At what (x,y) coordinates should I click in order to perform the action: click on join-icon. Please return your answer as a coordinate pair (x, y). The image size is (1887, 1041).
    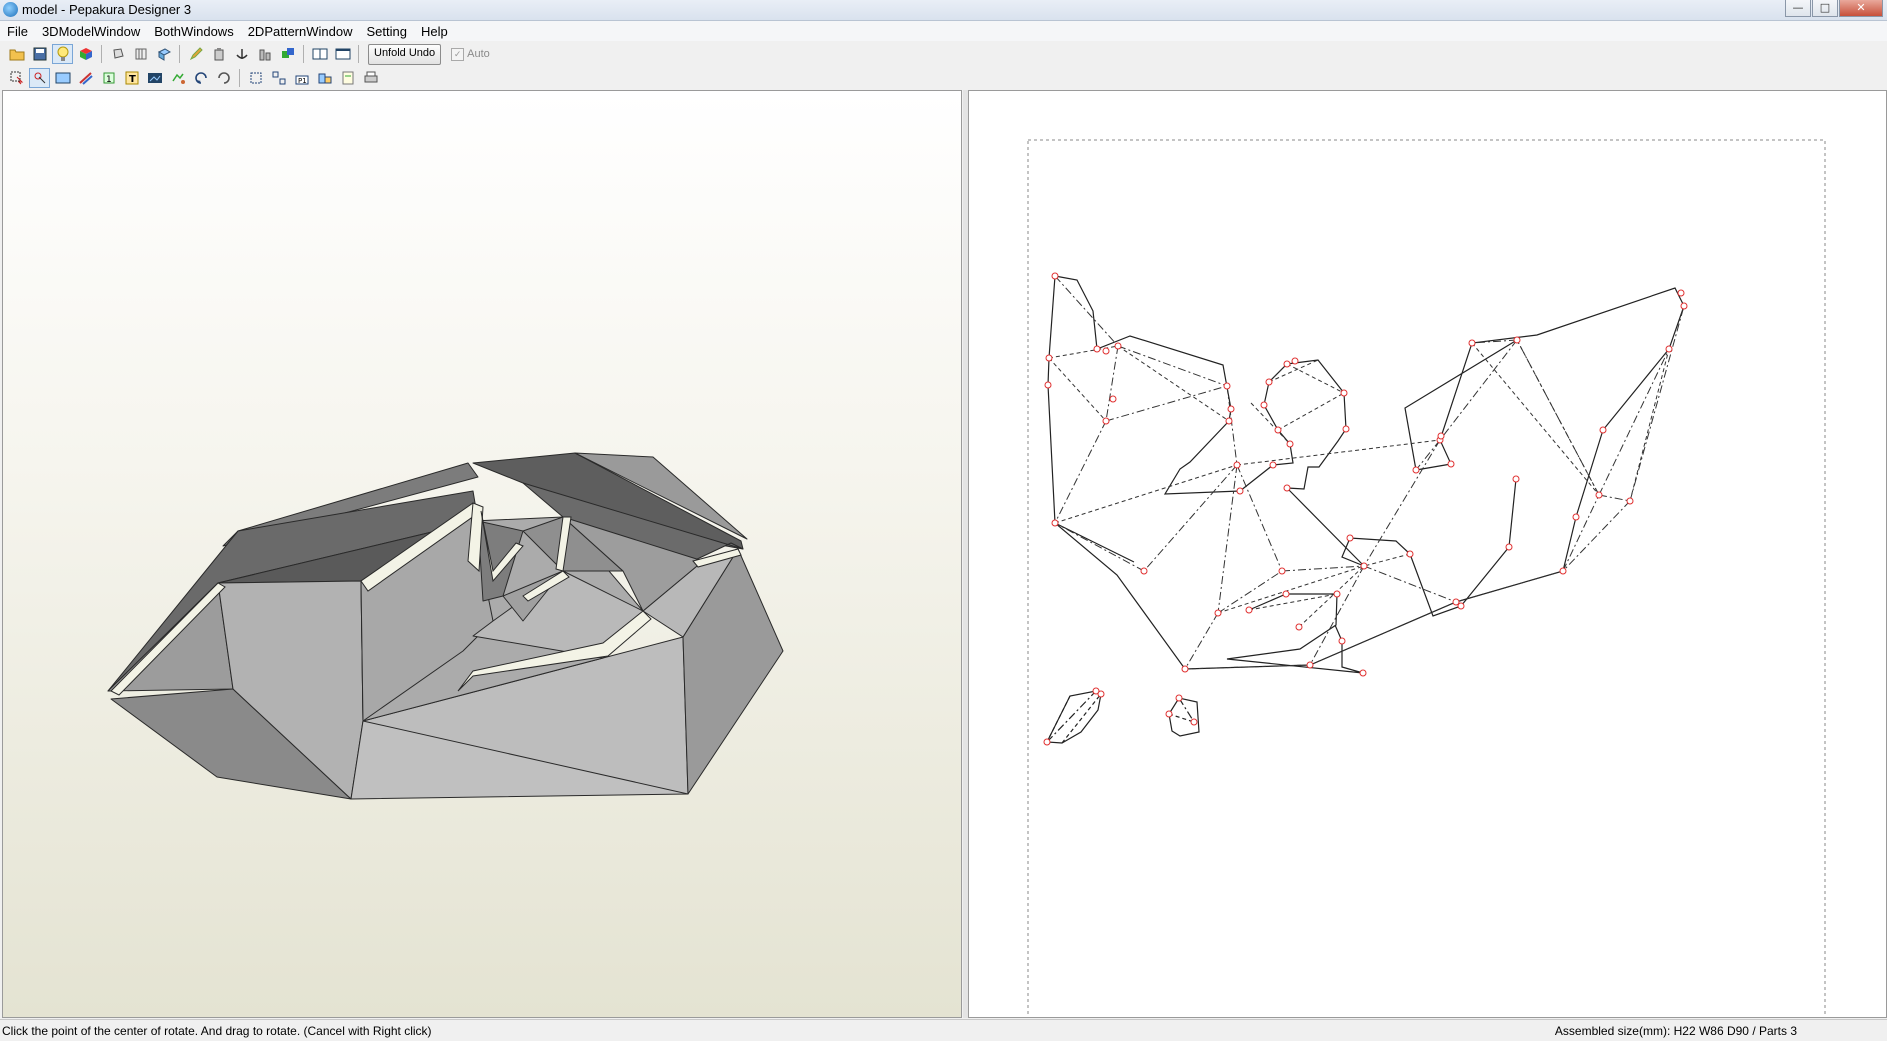
    Looking at the image, I should click on (287, 54).